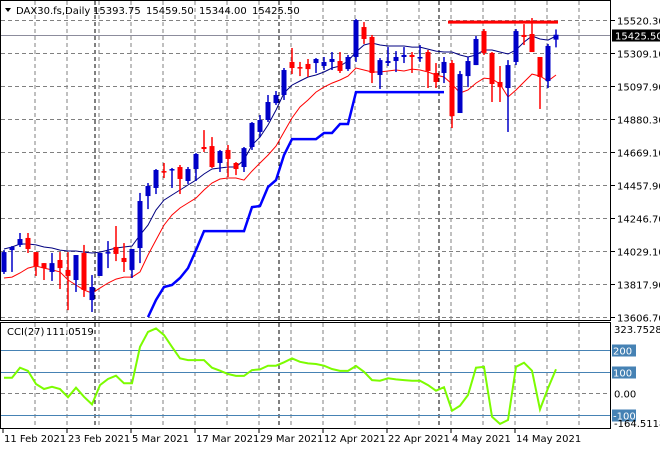 The width and height of the screenshot is (660, 450). Describe the element at coordinates (26, 332) in the screenshot. I see `cci-title: CCI(27)` at that location.